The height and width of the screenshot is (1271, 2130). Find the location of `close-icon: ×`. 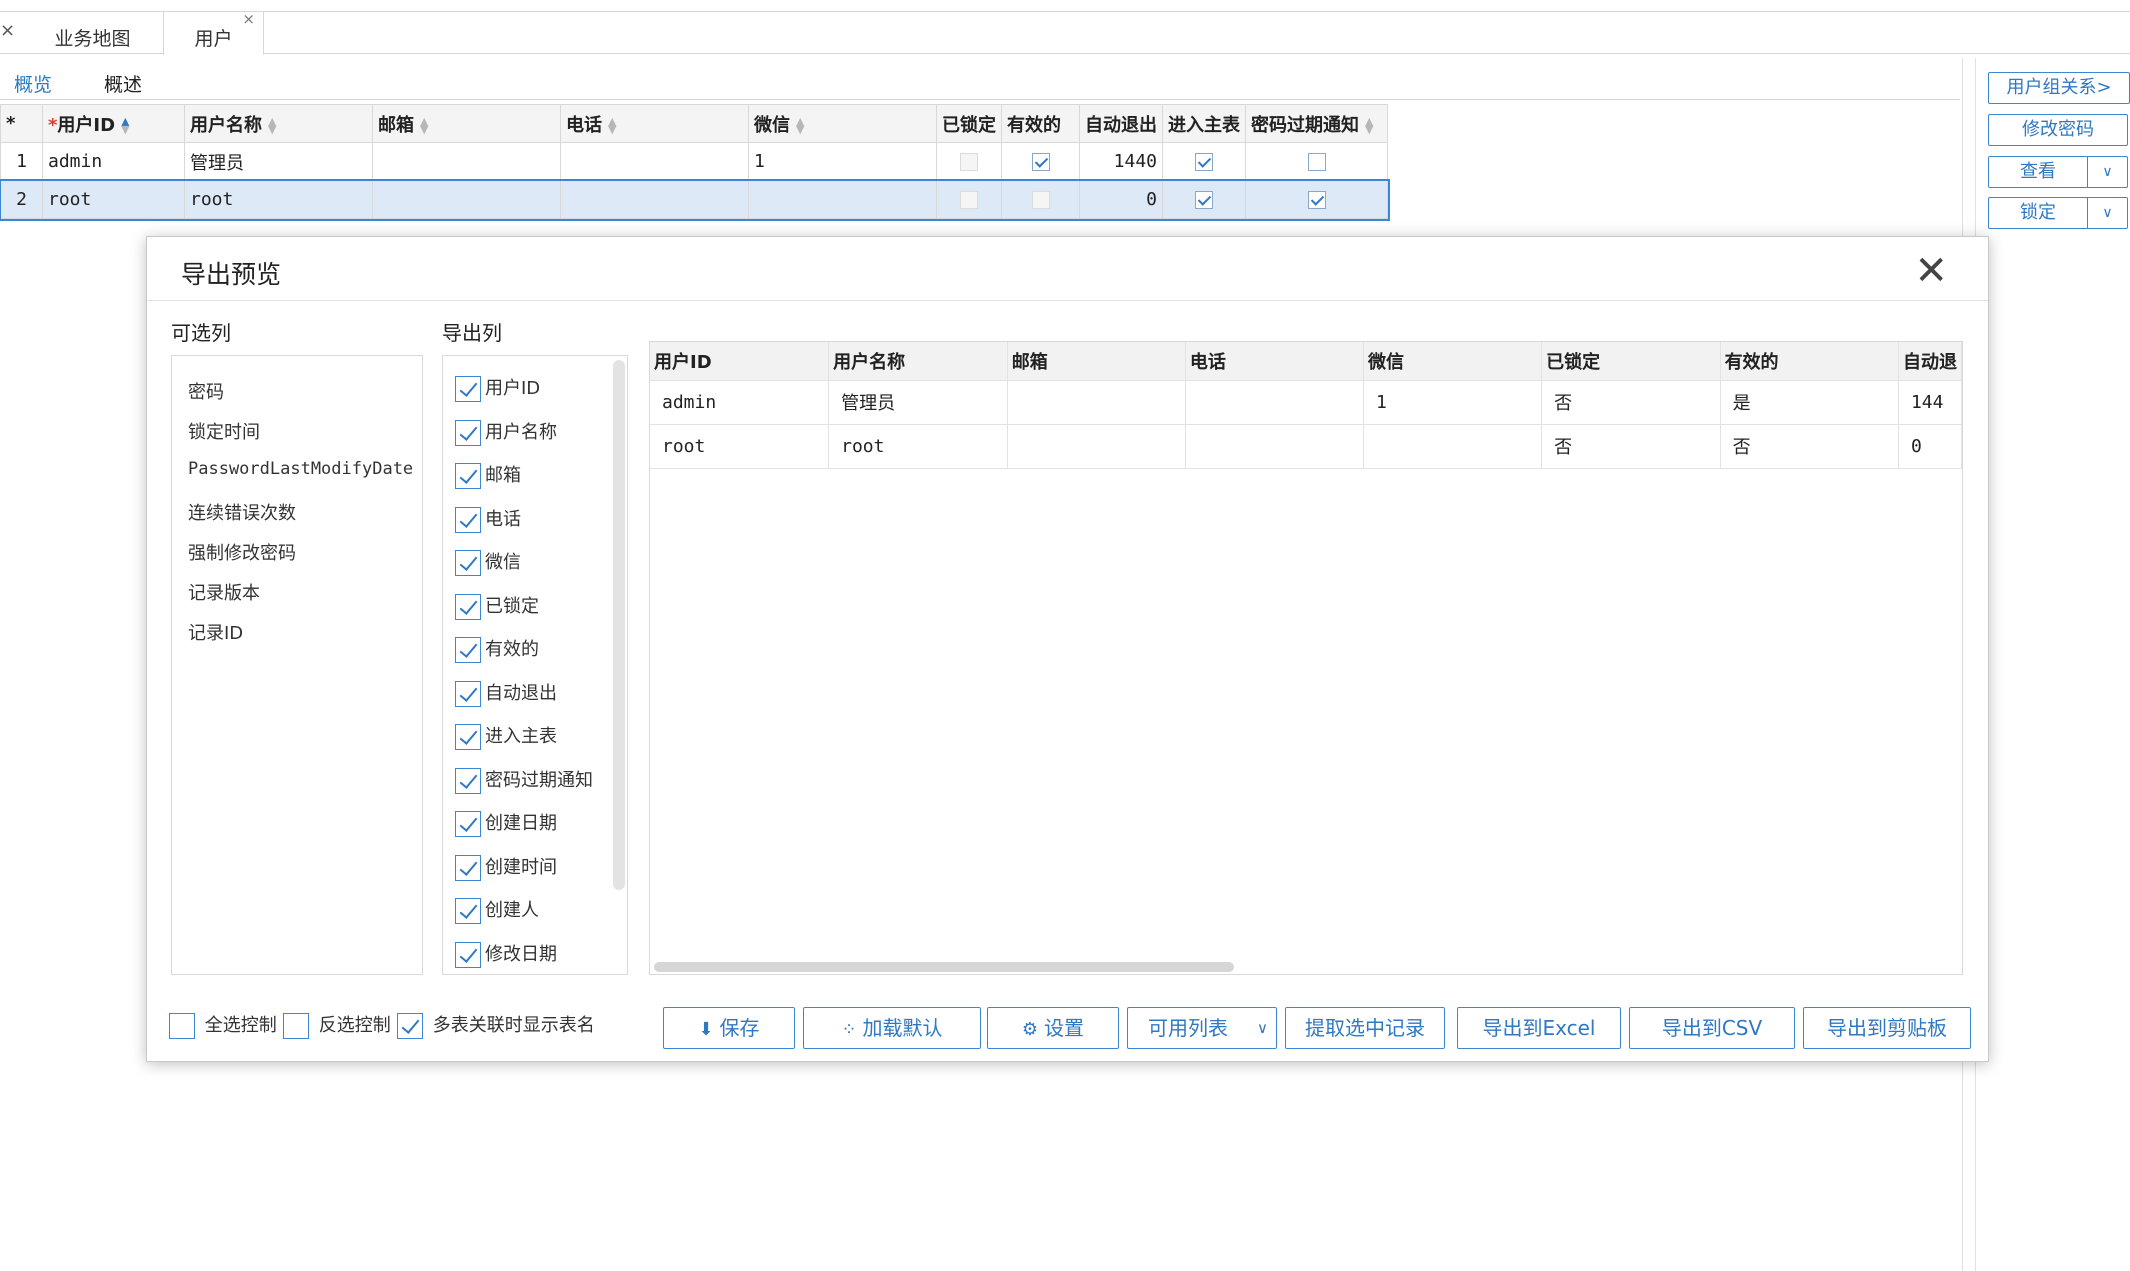

close-icon: × is located at coordinates (7, 30).